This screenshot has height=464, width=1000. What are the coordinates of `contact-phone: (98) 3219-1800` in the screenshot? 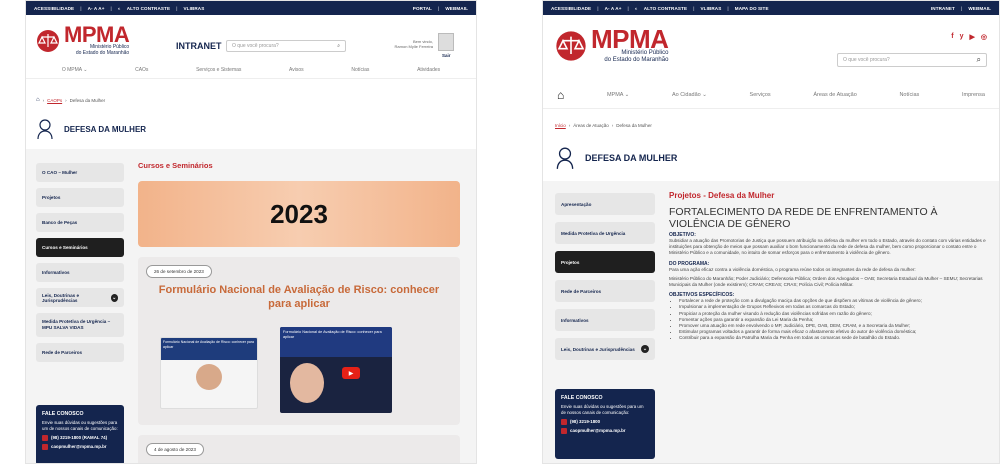 It's located at (585, 422).